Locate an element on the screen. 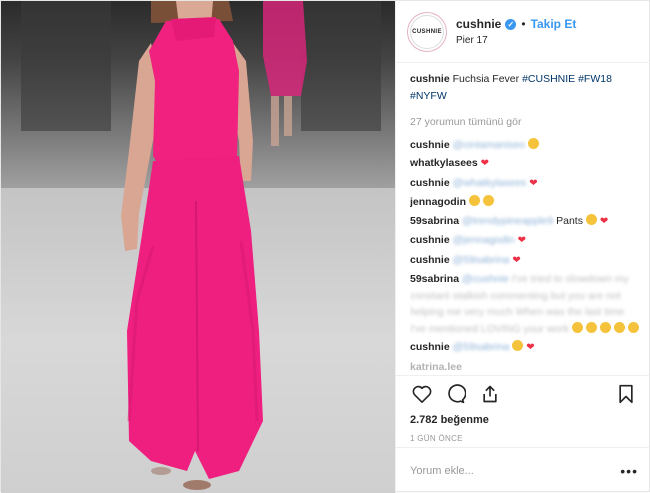  comment-bubble-icon is located at coordinates (456, 394).